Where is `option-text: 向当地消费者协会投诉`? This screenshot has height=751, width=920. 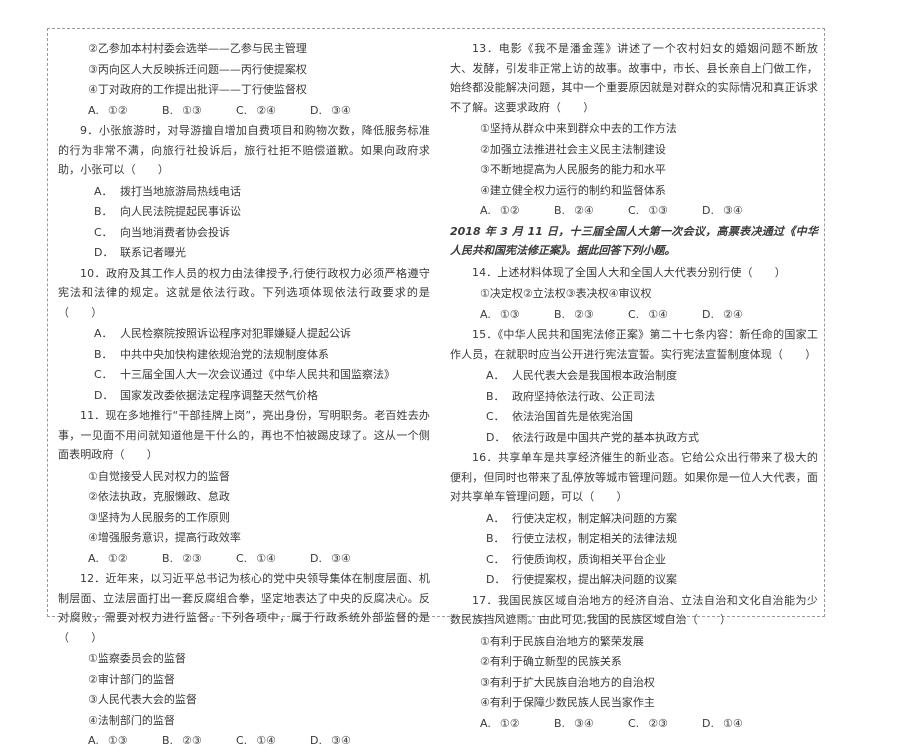
option-text: 向当地消费者协会投诉 is located at coordinates (175, 232).